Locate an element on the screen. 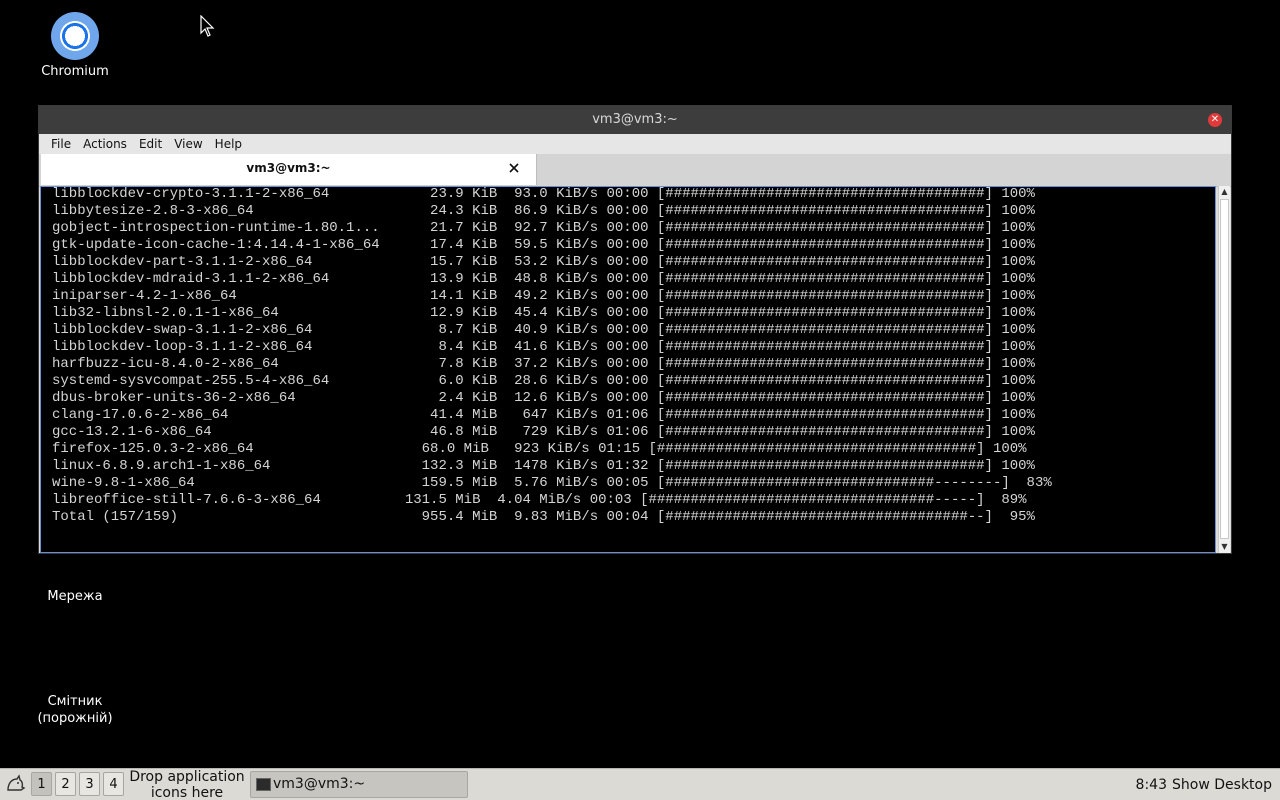 This screenshot has height=800, width=1280. window-titlebar: vm3@vm3:~ ✕ is located at coordinates (635, 120).